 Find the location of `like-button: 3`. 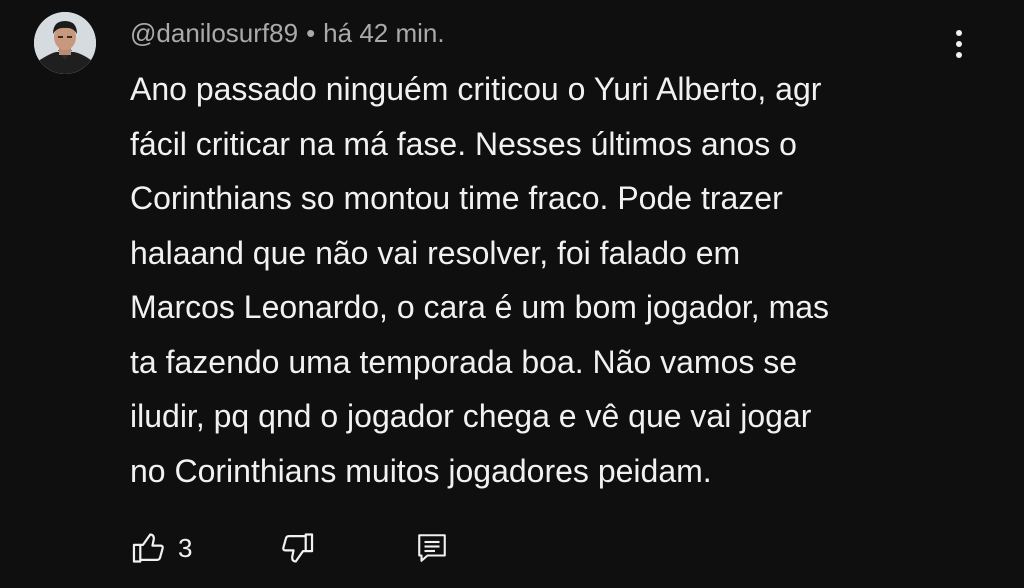

like-button: 3 is located at coordinates (161, 548).